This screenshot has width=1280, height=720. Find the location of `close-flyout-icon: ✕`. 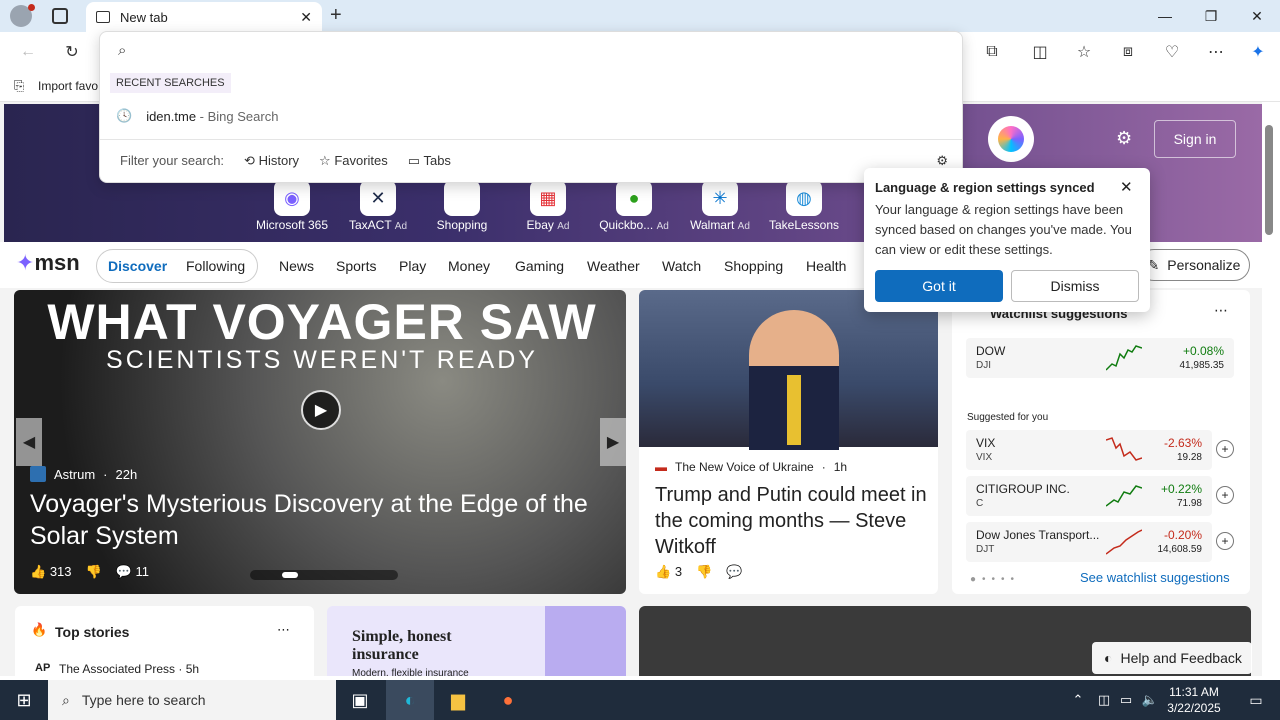

close-flyout-icon: ✕ is located at coordinates (1126, 187).